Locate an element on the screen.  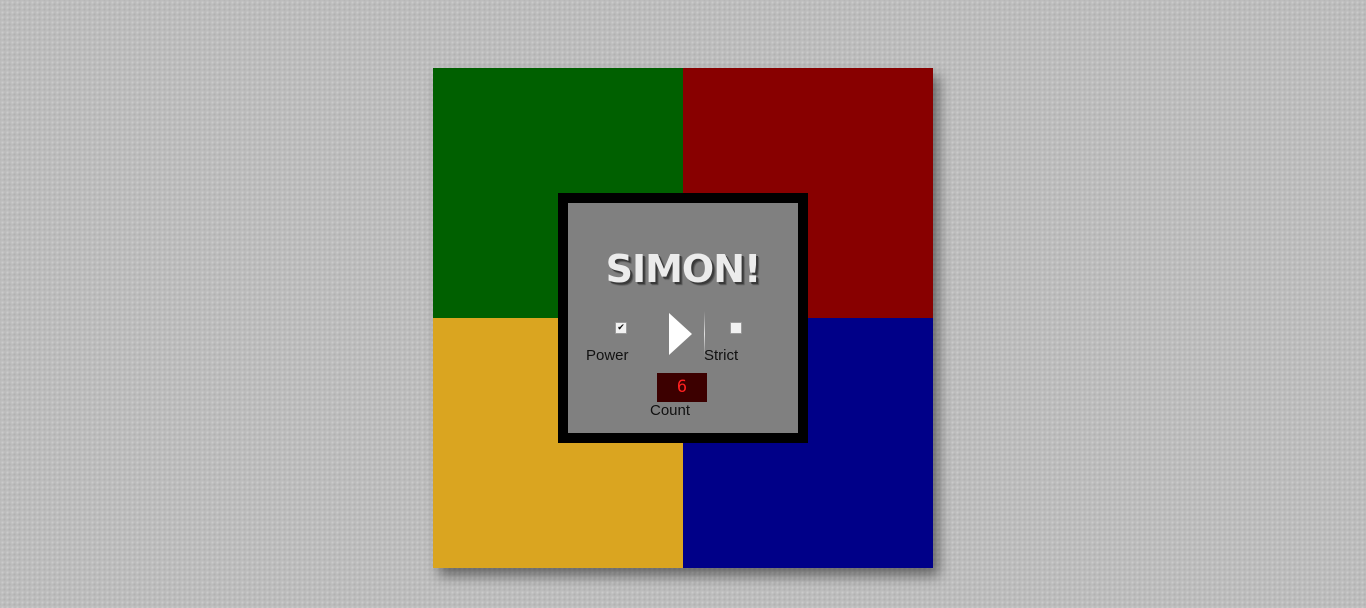
count-label: Count is located at coordinates (670, 410).